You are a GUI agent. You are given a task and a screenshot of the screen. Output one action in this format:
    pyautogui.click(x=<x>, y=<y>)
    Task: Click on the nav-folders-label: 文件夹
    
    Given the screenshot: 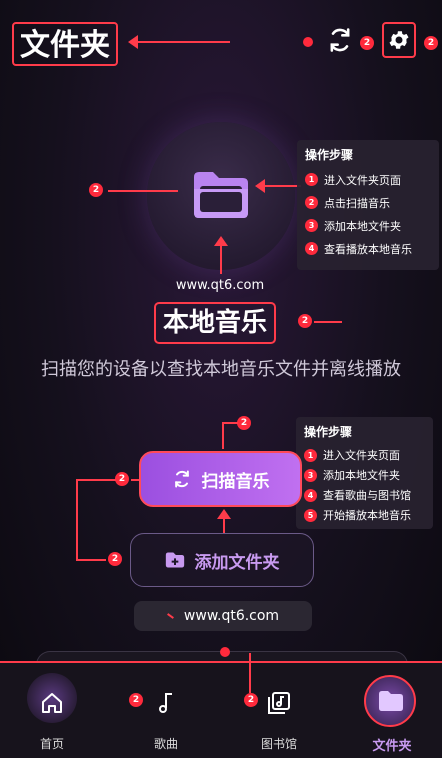 What is the action you would take?
    pyautogui.click(x=392, y=746)
    